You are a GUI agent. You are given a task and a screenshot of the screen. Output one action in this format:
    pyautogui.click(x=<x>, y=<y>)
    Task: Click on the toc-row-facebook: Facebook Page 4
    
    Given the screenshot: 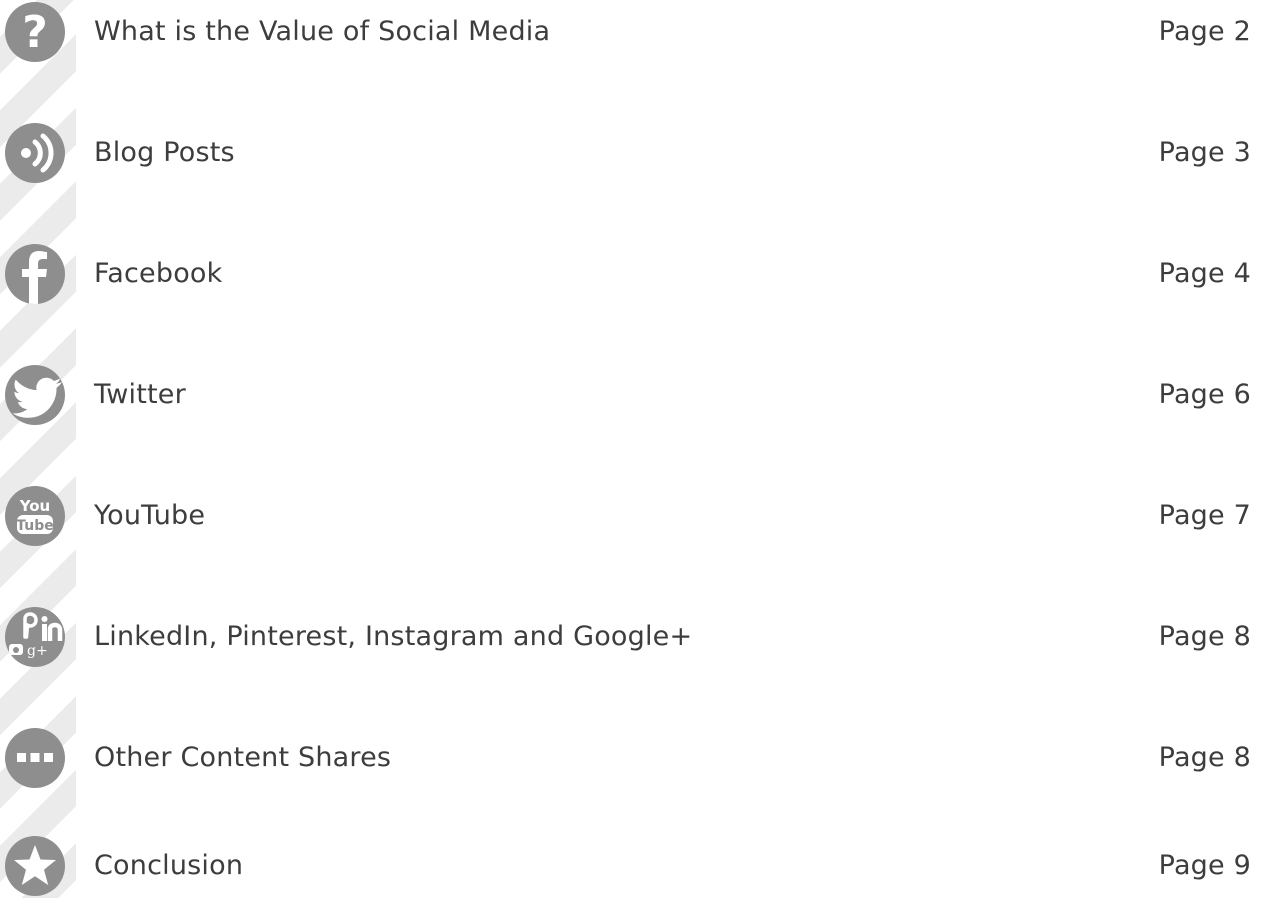 What is the action you would take?
    pyautogui.click(x=631, y=274)
    